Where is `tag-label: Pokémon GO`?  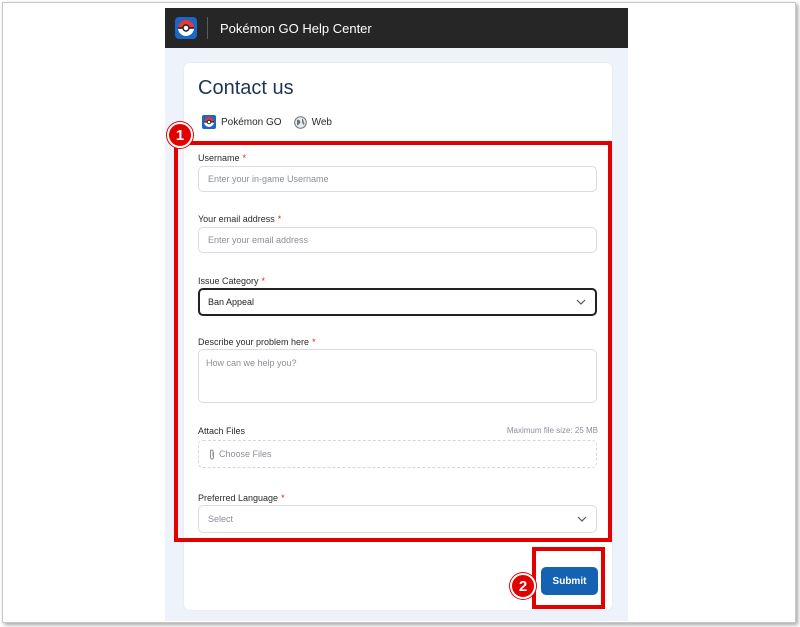
tag-label: Pokémon GO is located at coordinates (251, 122).